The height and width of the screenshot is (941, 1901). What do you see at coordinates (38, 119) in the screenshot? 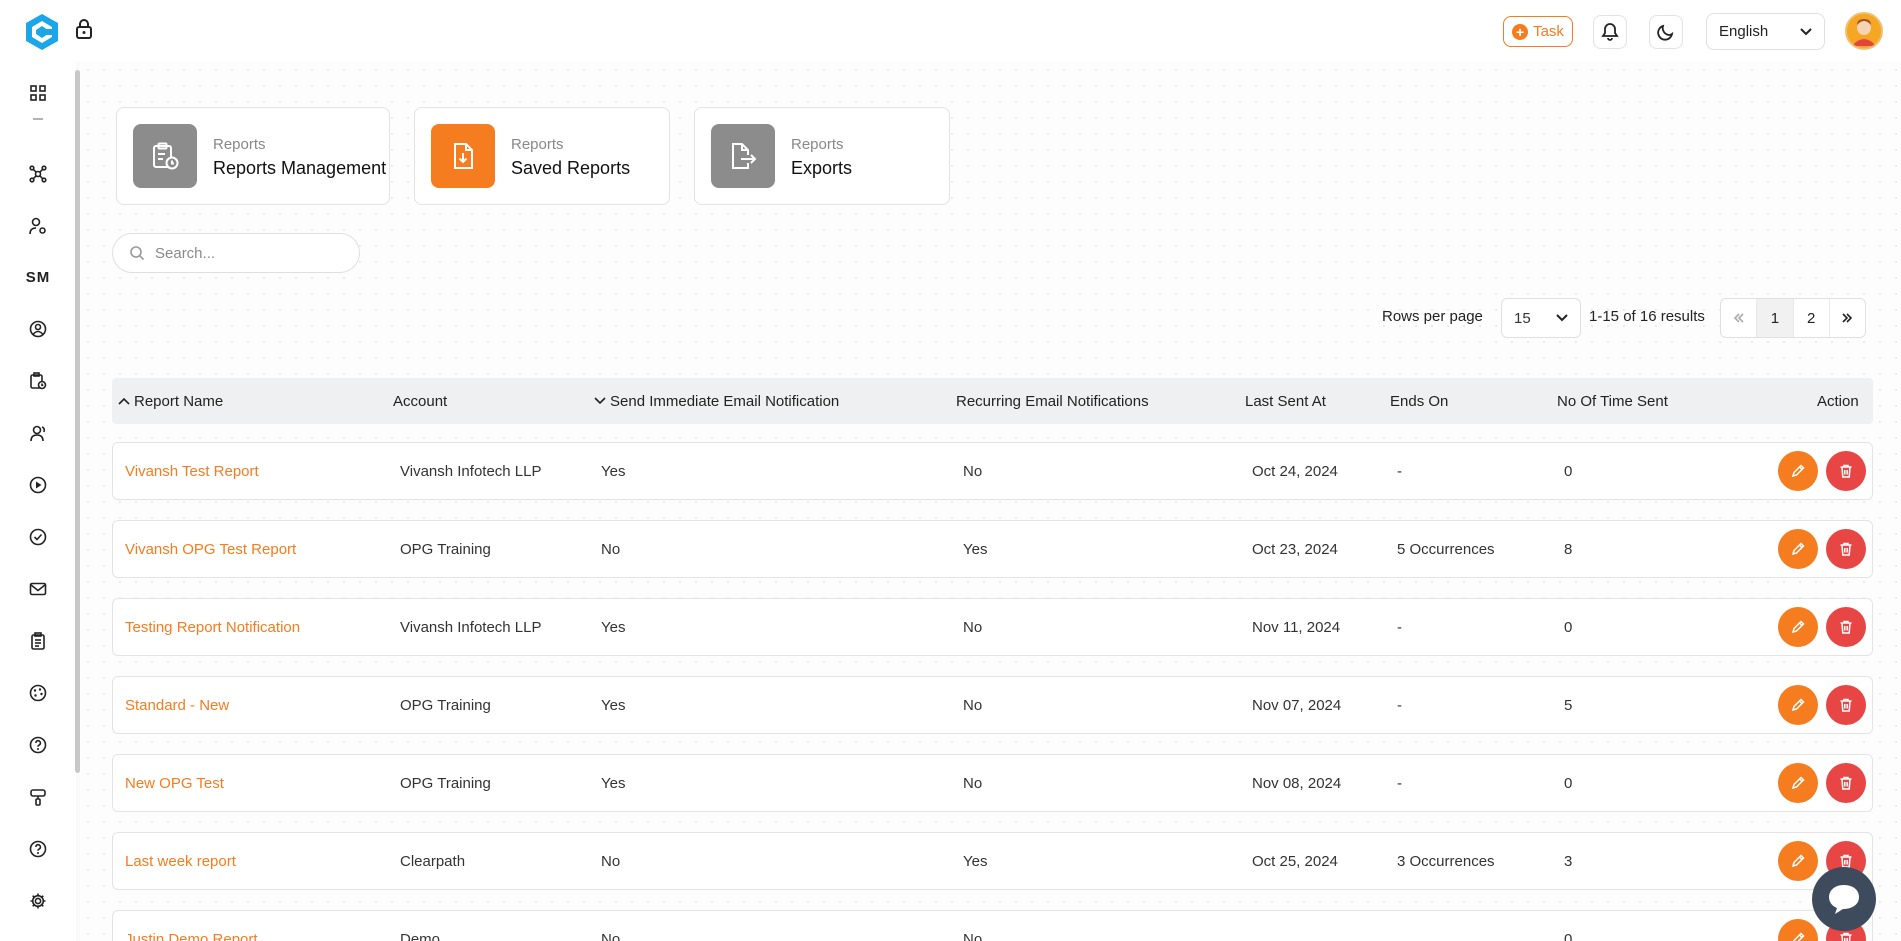
I see `minus-icon` at bounding box center [38, 119].